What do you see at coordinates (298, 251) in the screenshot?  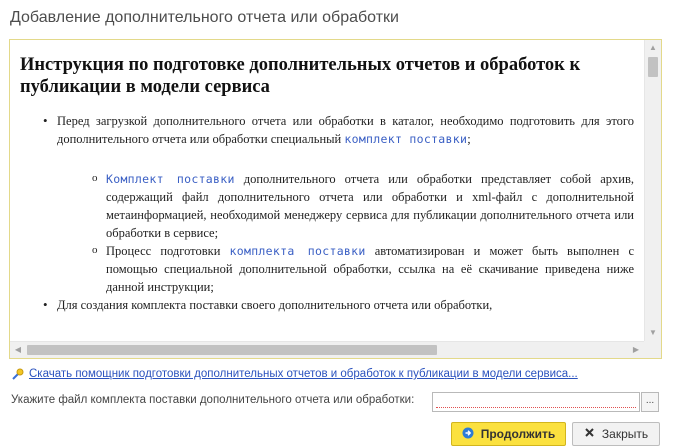 I see `delivery-kit-link-3: комплекта поставки` at bounding box center [298, 251].